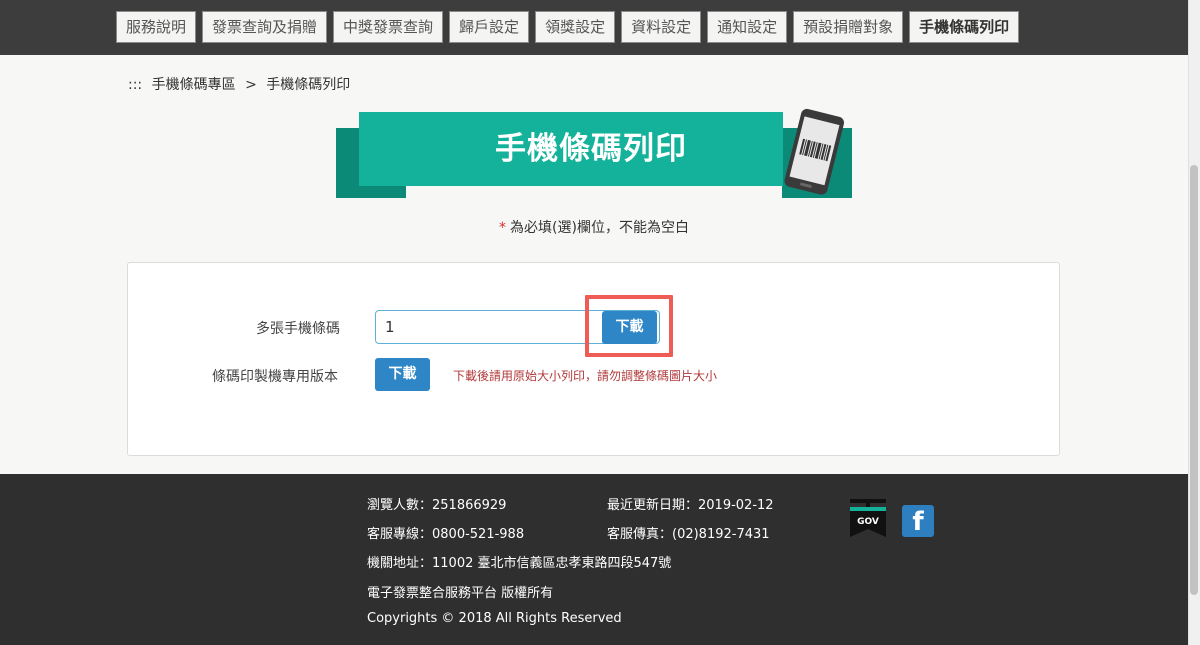 This screenshot has height=645, width=1200. Describe the element at coordinates (156, 27) in the screenshot. I see `nav-item-service-info: 服務說明` at that location.